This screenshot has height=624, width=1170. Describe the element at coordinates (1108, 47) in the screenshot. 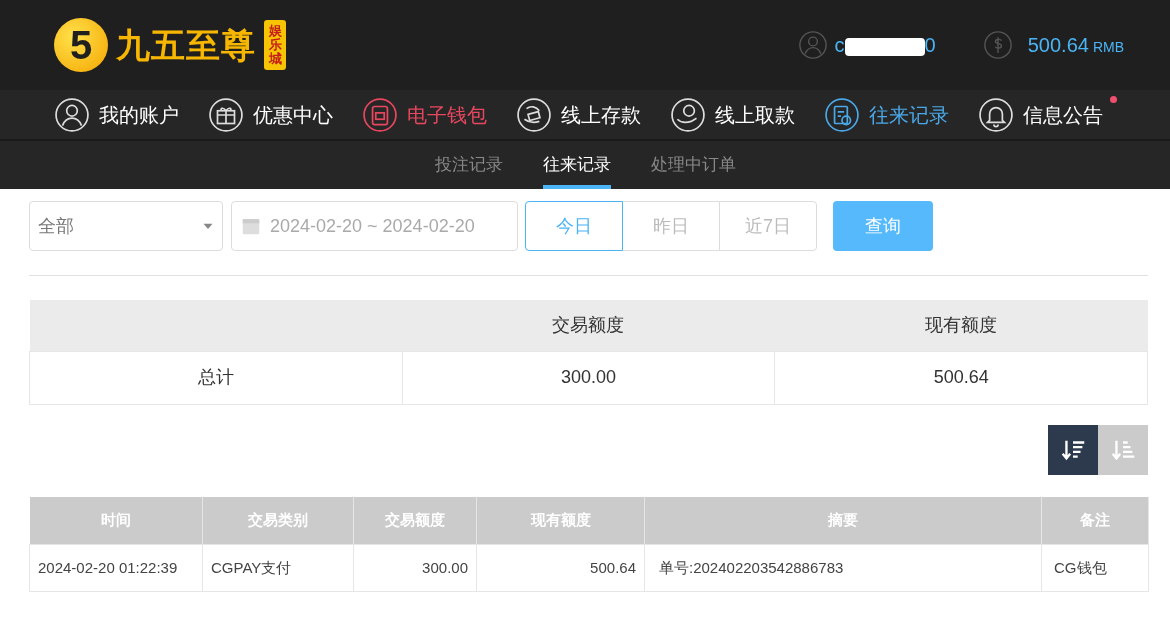

I see `currency: RMB` at that location.